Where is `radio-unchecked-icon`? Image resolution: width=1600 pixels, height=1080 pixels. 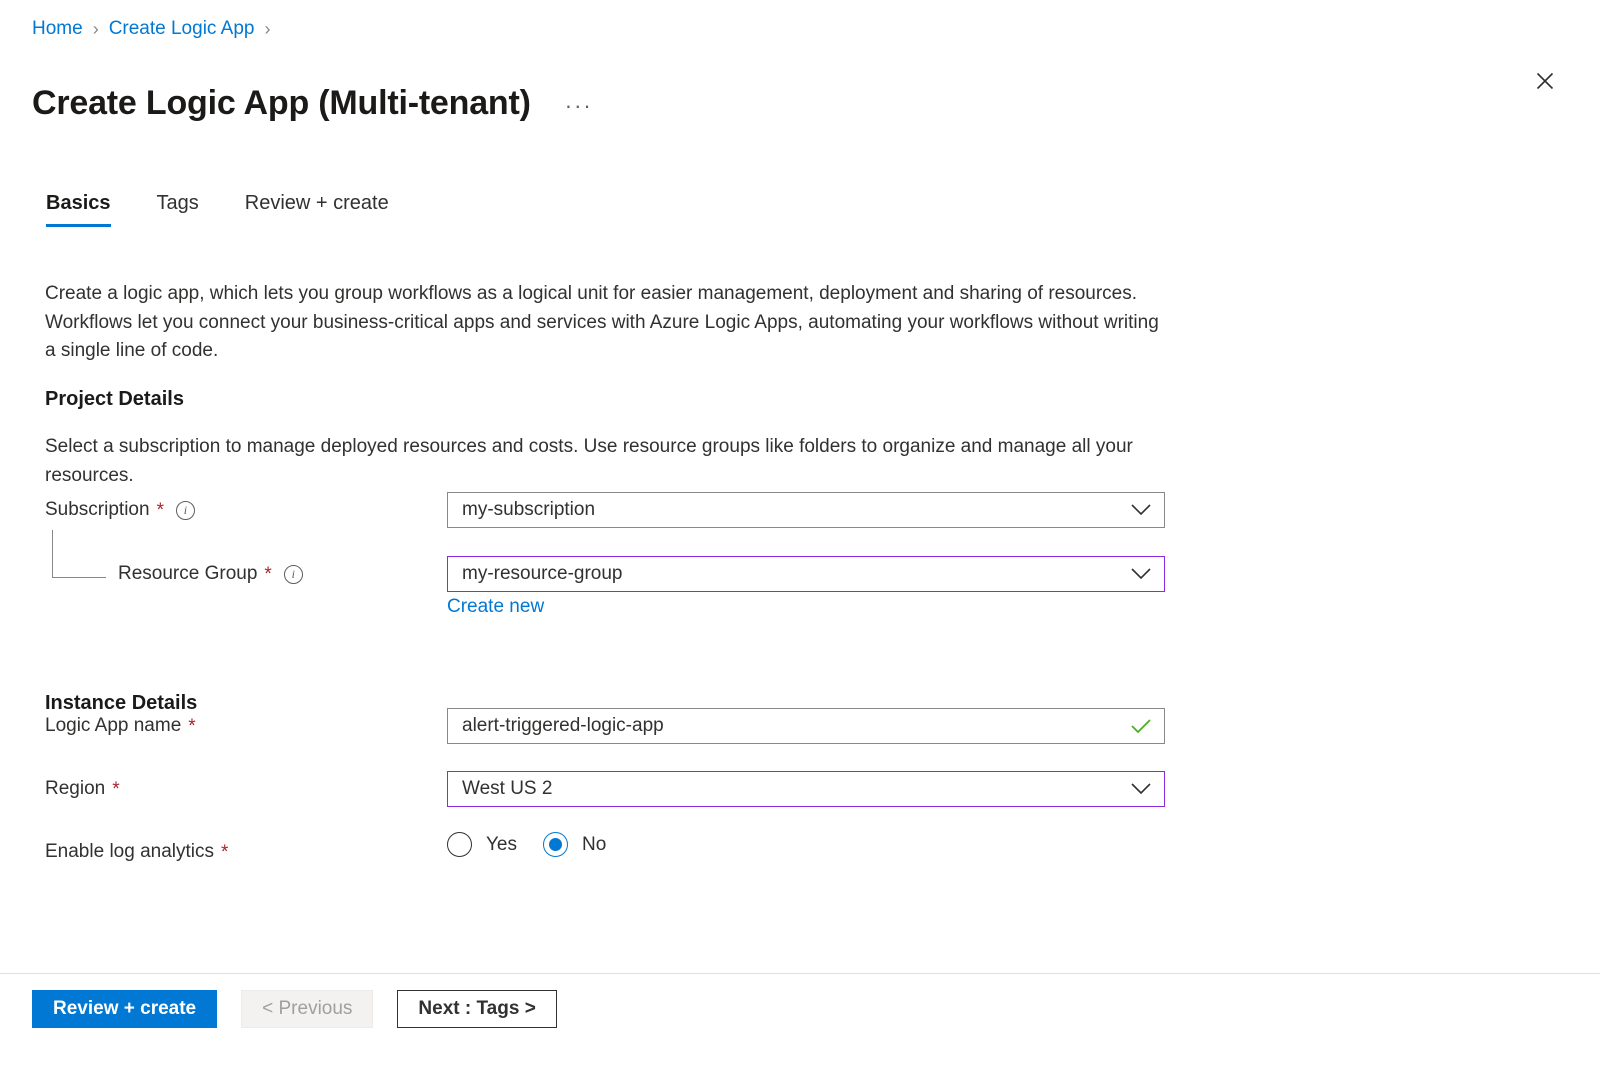
radio-unchecked-icon is located at coordinates (459, 844).